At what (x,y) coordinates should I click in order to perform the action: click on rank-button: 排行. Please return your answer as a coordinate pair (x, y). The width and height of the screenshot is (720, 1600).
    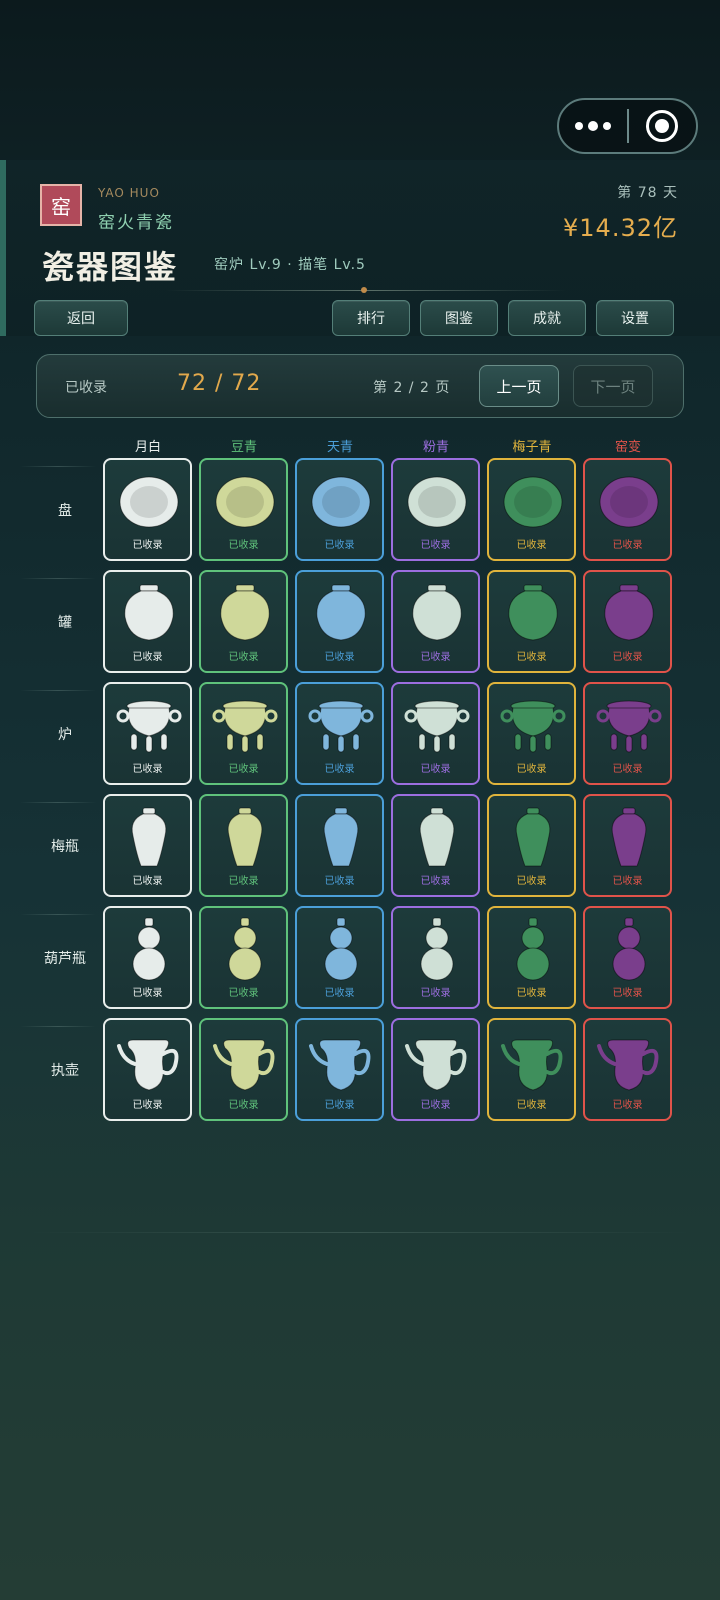
    Looking at the image, I should click on (371, 318).